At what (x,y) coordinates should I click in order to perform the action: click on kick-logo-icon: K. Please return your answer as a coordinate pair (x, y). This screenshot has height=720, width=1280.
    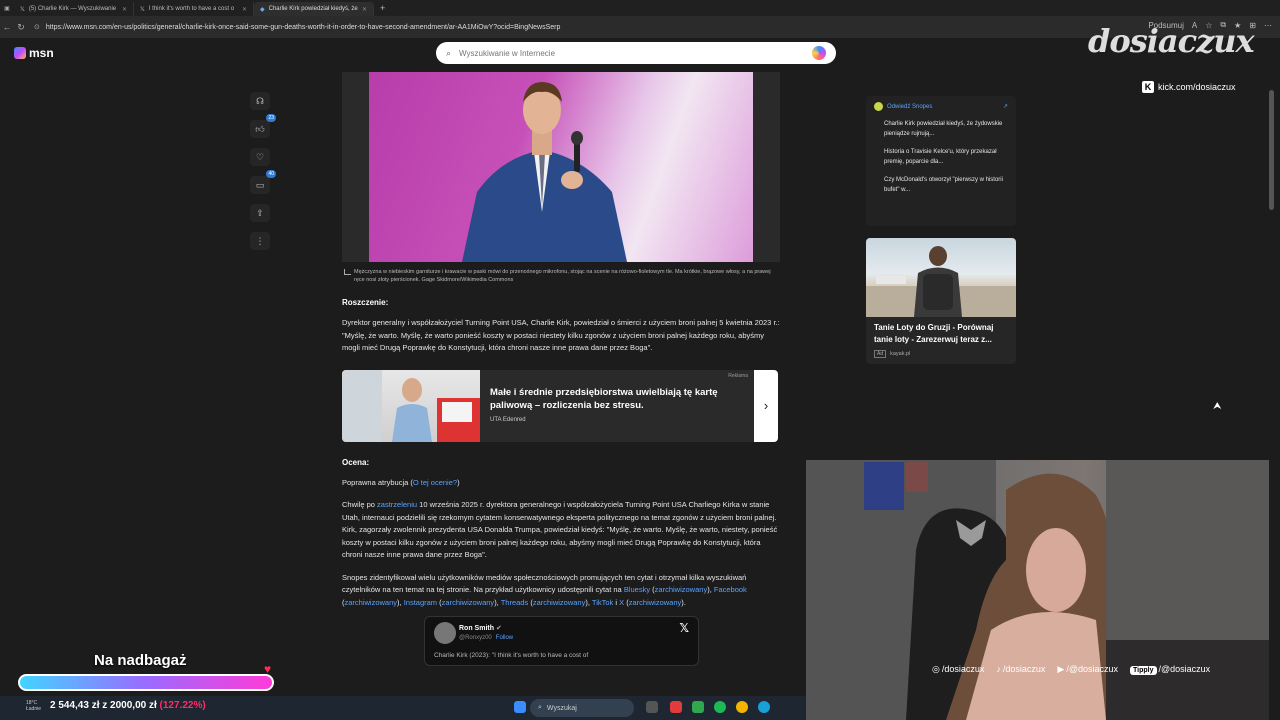
    Looking at the image, I should click on (1148, 87).